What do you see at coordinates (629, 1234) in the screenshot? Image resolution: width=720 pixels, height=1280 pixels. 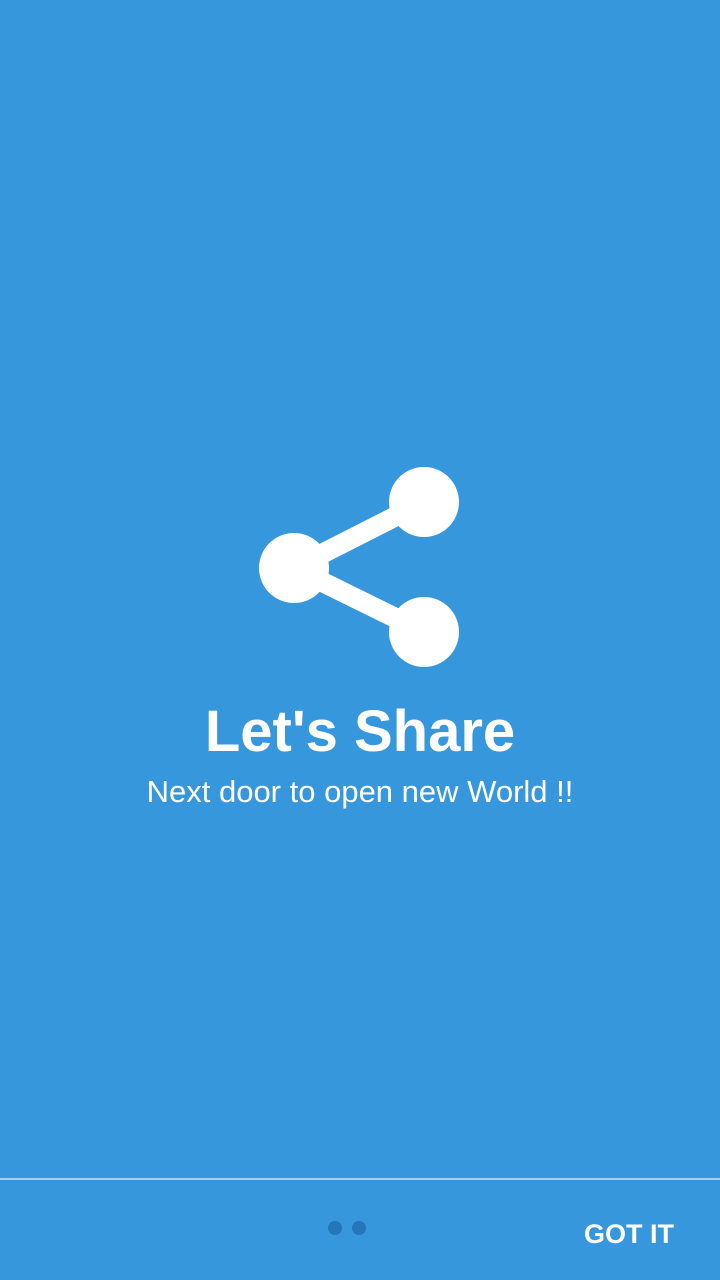 I see `got-it-button: GOT IT` at bounding box center [629, 1234].